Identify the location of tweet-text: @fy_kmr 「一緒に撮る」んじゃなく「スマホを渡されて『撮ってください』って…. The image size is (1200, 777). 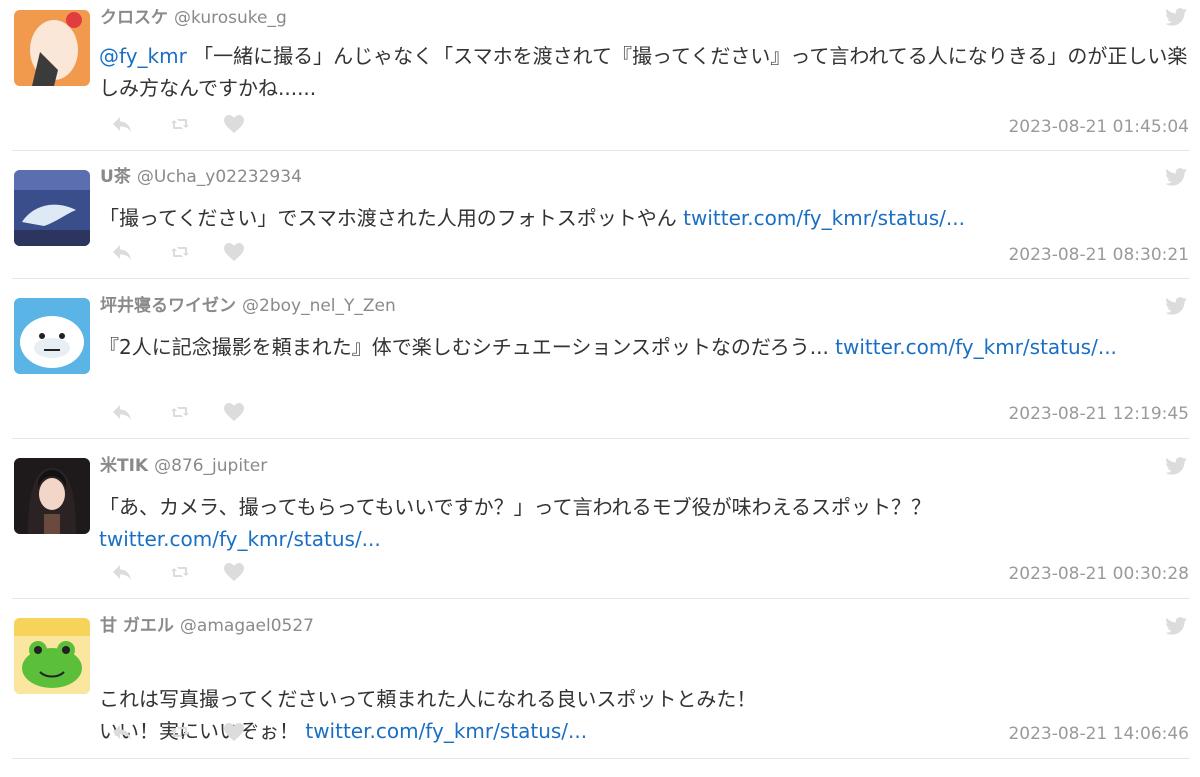
(644, 72).